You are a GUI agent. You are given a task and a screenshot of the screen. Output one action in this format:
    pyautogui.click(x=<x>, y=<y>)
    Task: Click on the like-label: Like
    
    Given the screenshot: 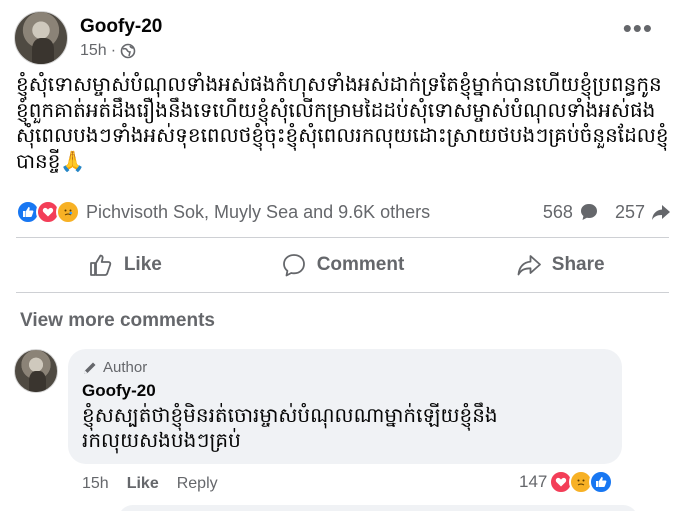 What is the action you would take?
    pyautogui.click(x=142, y=264)
    